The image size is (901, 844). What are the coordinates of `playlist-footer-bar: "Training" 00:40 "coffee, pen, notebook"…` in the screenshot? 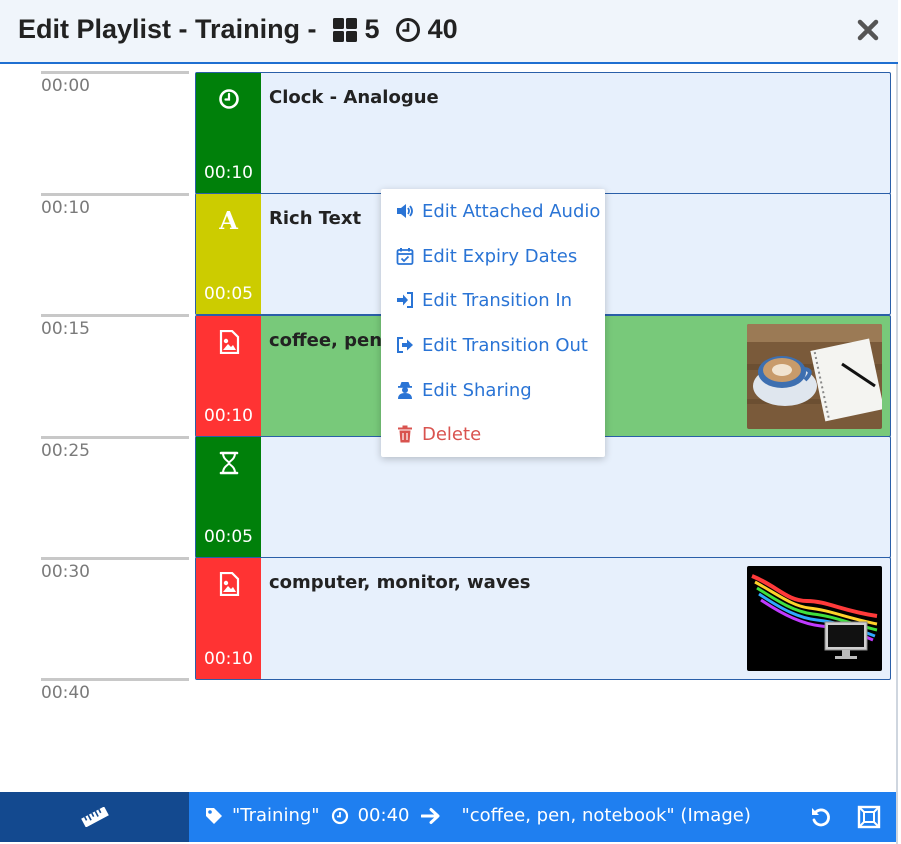 It's located at (448, 817).